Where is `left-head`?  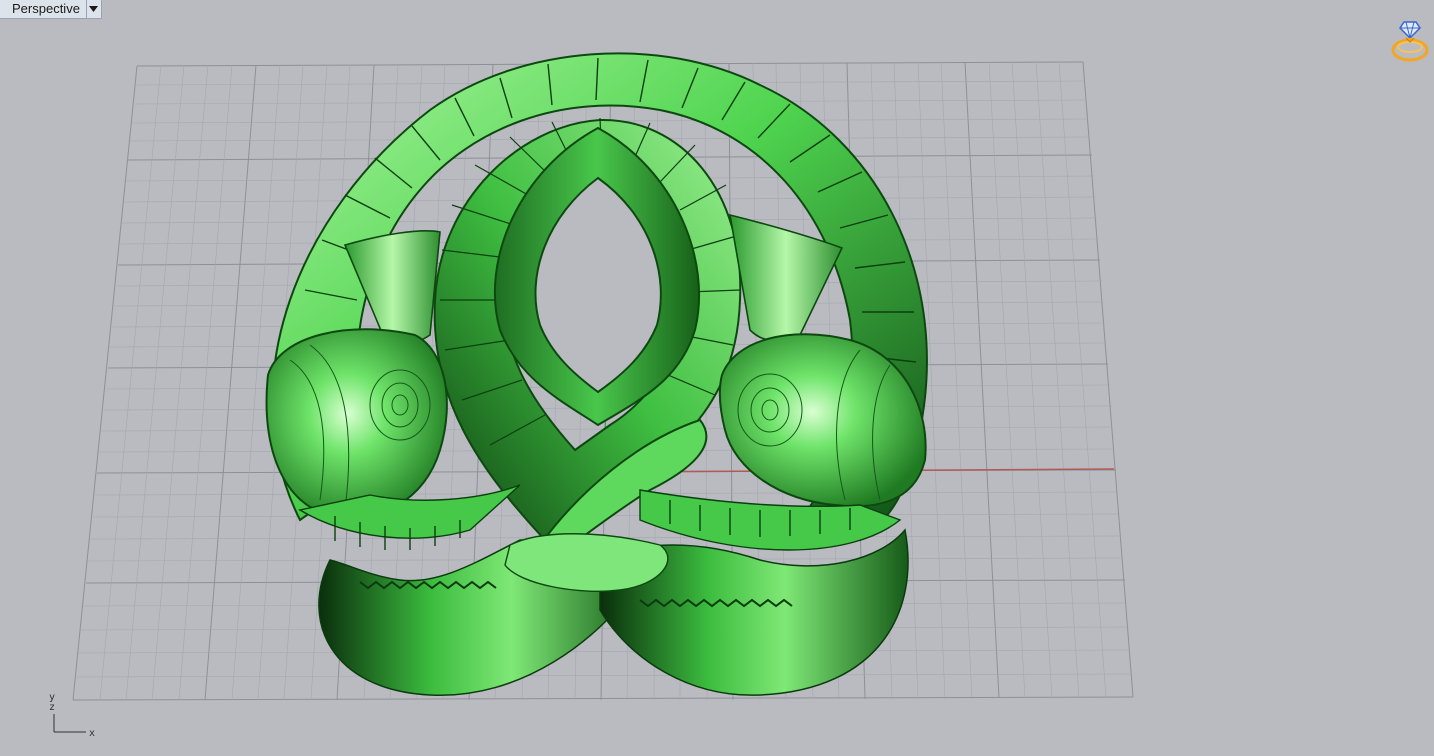 left-head is located at coordinates (356, 423).